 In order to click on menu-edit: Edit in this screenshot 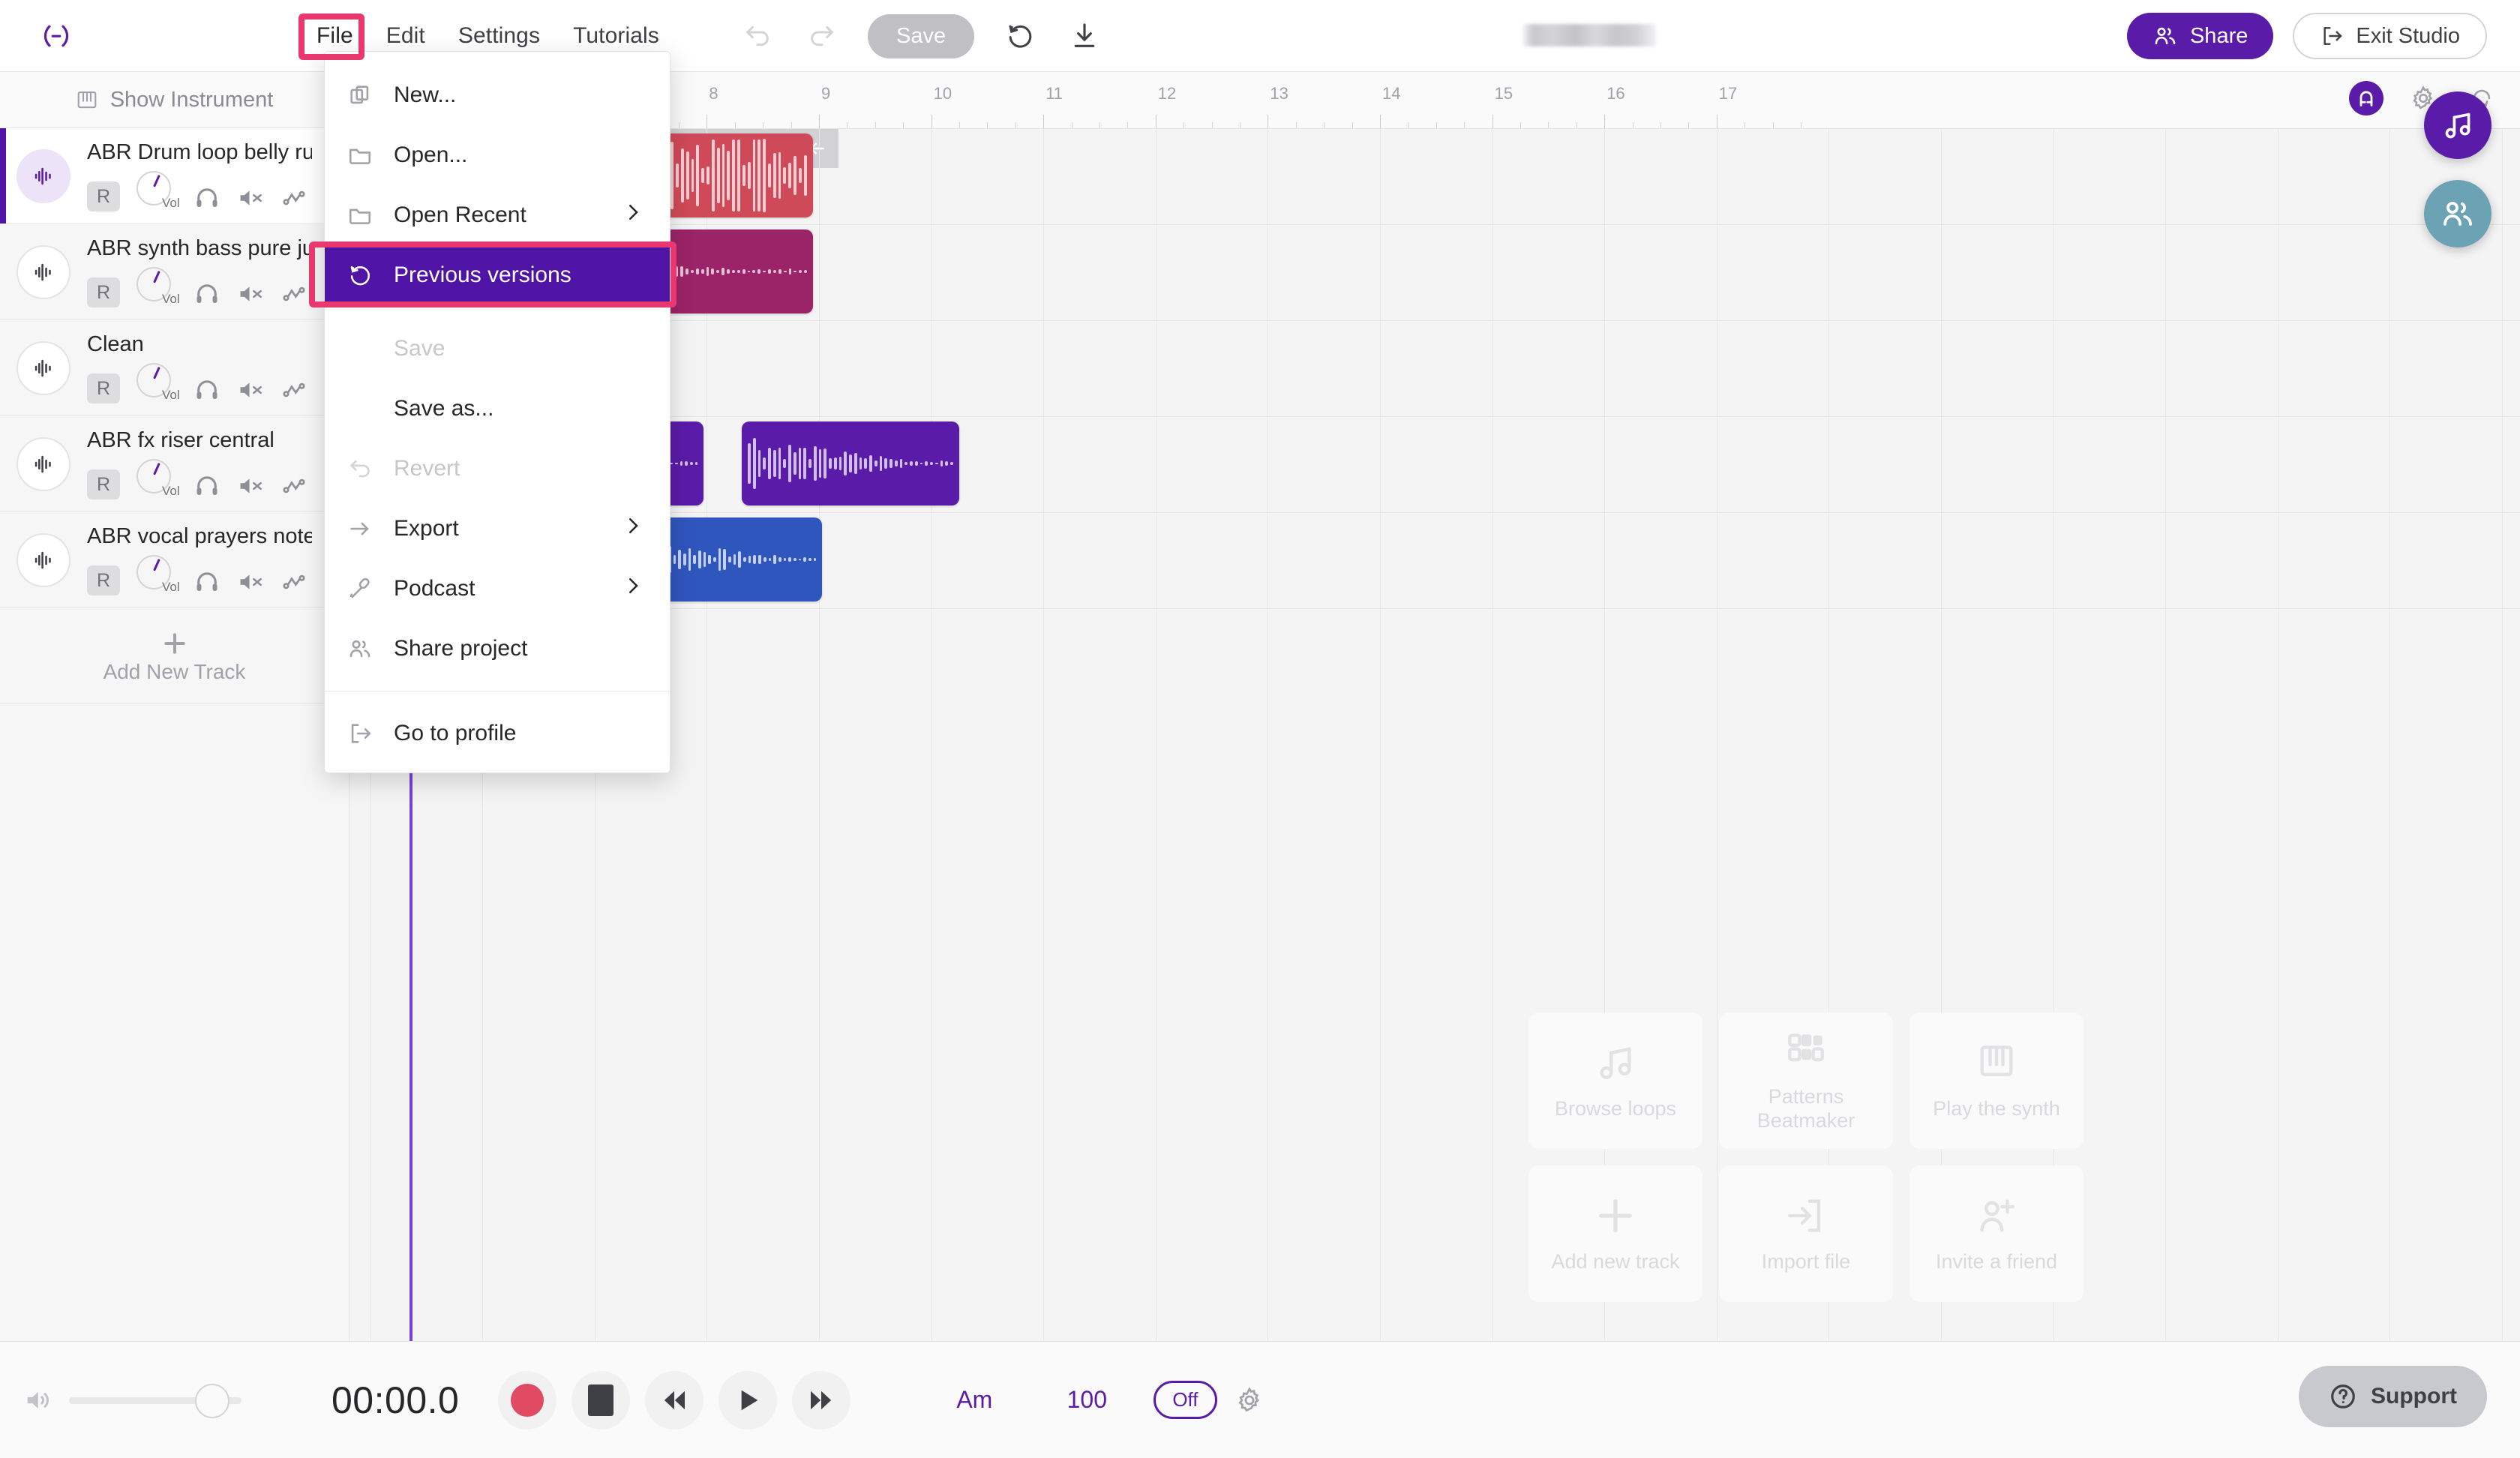, I will do `click(406, 36)`.